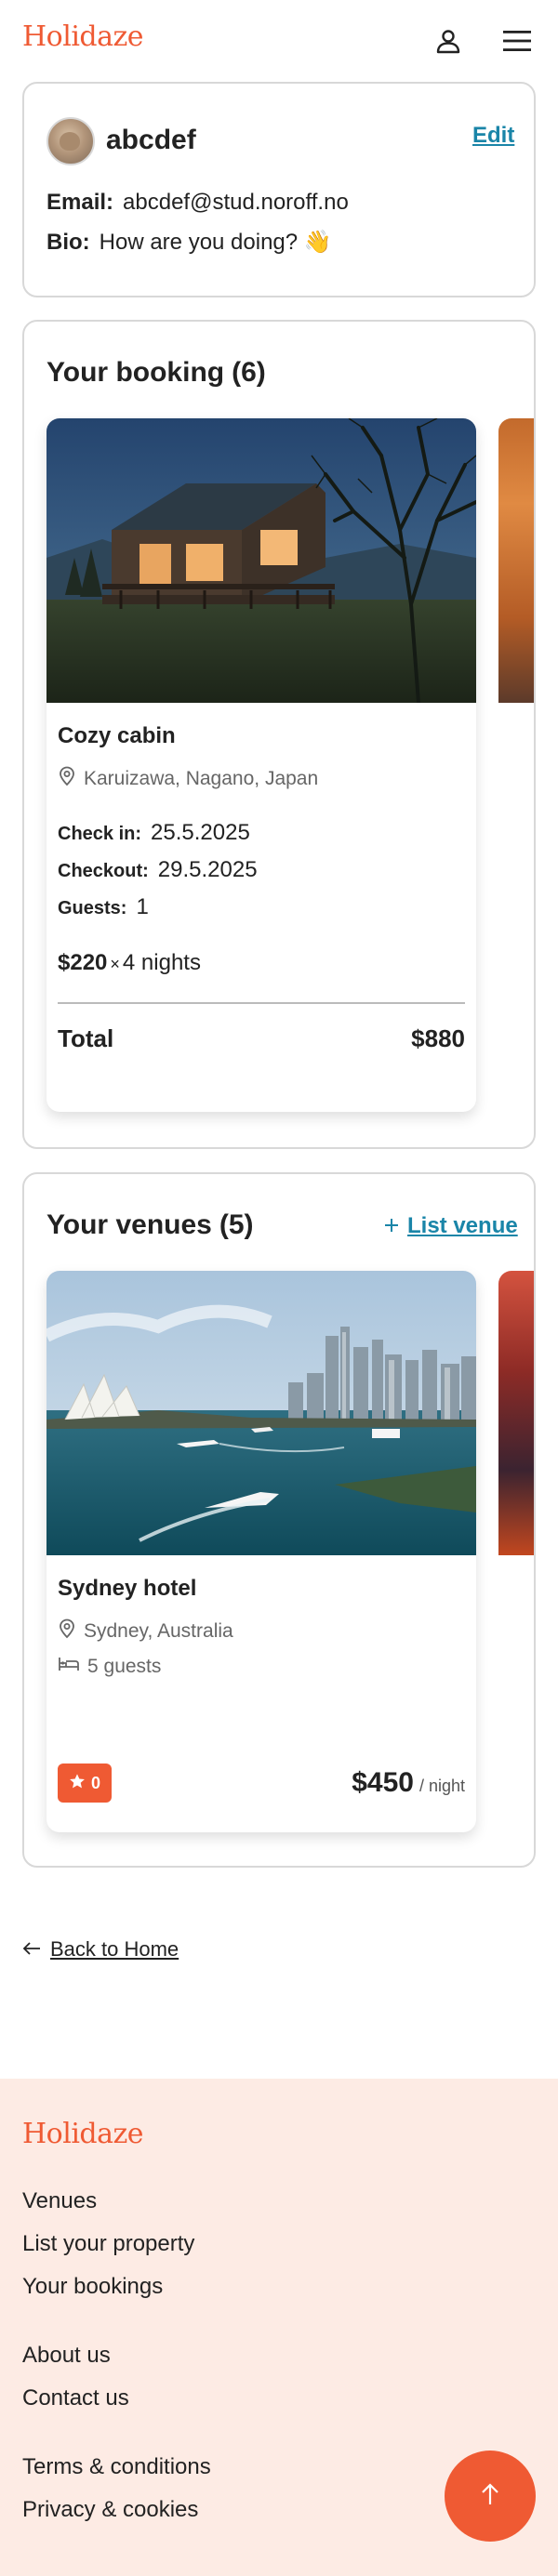 The height and width of the screenshot is (2576, 558). I want to click on venues-title-text: Your venues, so click(129, 1224).